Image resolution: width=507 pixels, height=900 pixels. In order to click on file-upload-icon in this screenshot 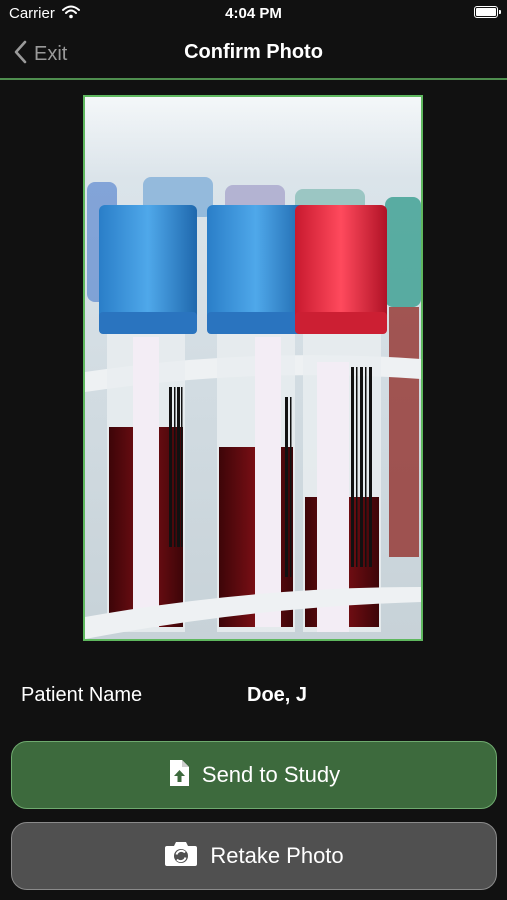, I will do `click(179, 775)`.